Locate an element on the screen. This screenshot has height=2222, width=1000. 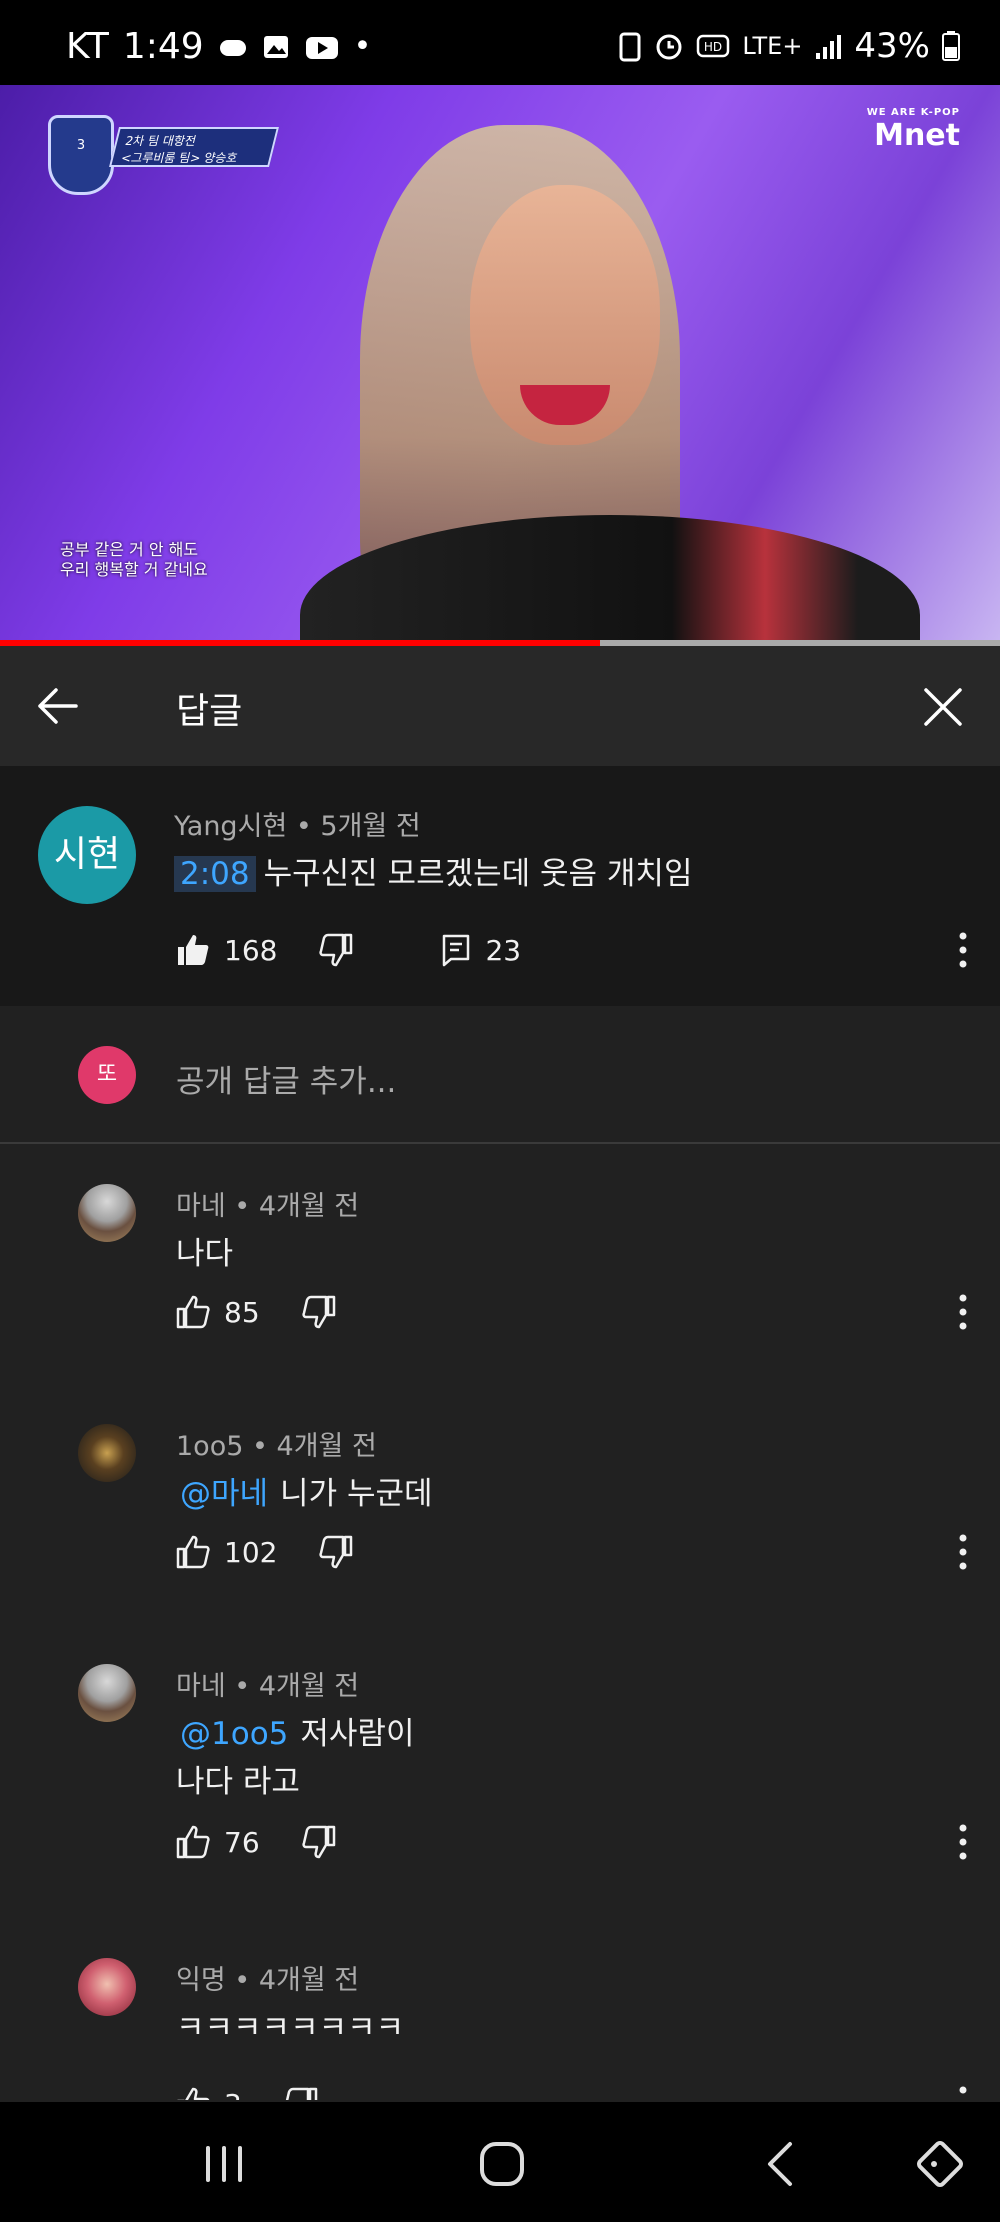
show-logo: 3 is located at coordinates (81, 155).